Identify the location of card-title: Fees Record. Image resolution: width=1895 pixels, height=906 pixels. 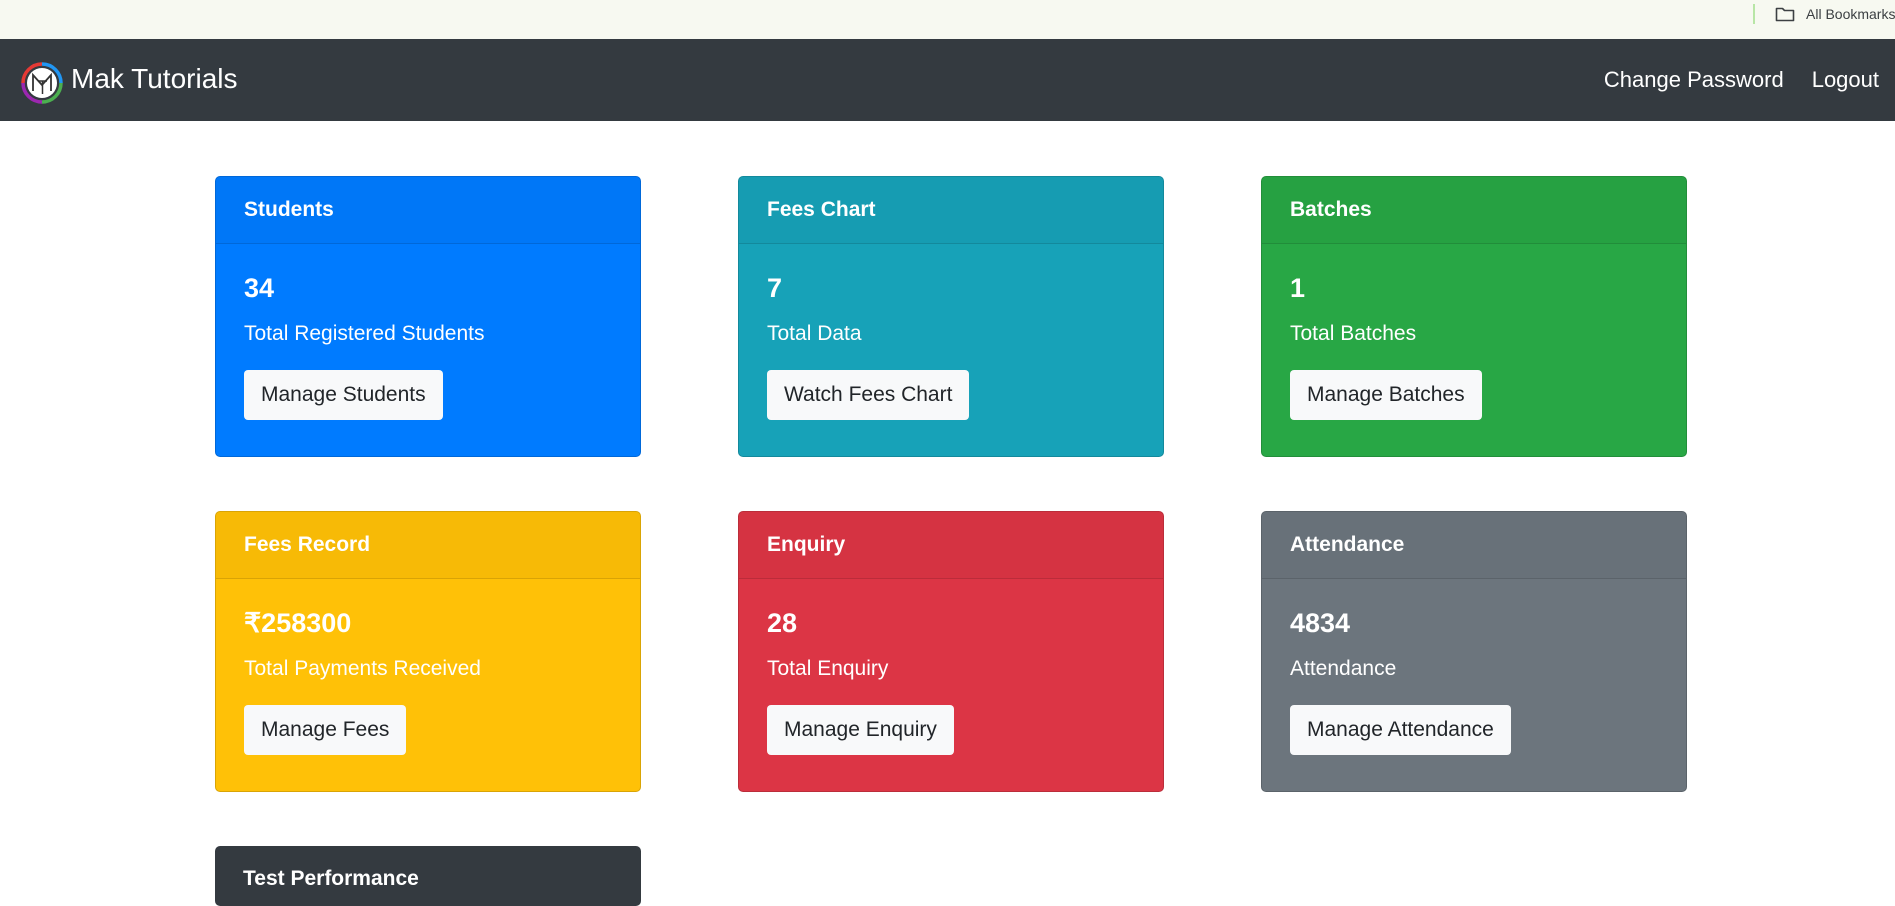
(428, 545).